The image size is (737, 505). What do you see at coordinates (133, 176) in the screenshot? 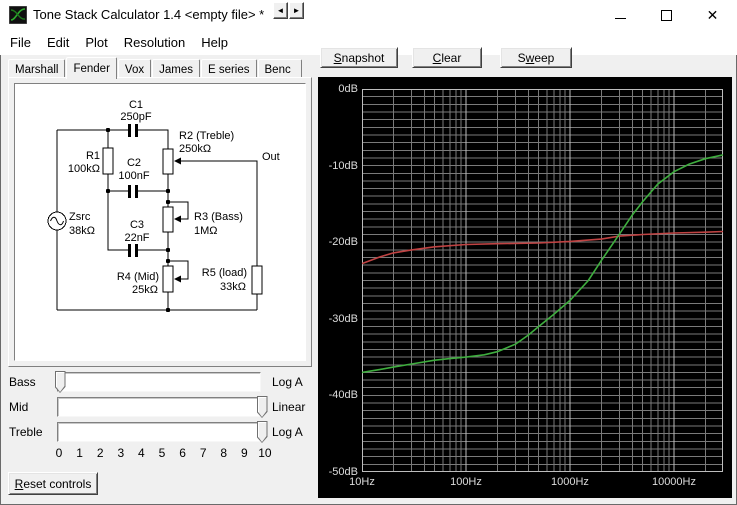
I see `c2-value-label: 100nF` at bounding box center [133, 176].